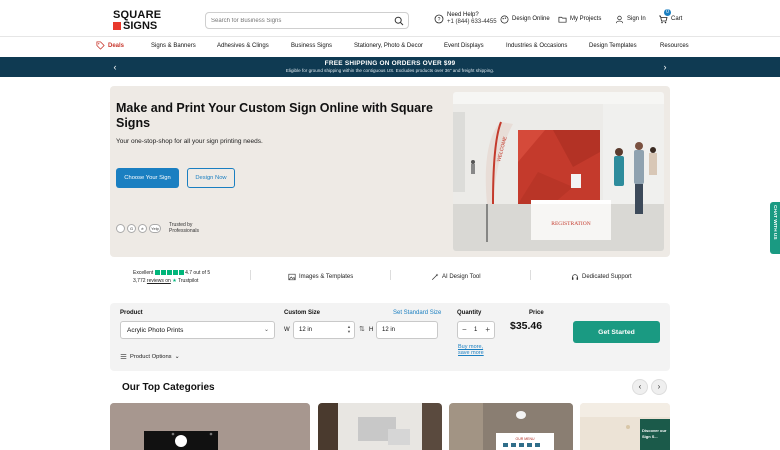  Describe the element at coordinates (472, 22) in the screenshot. I see `help-phone: +1 (844) 633-4455` at that location.